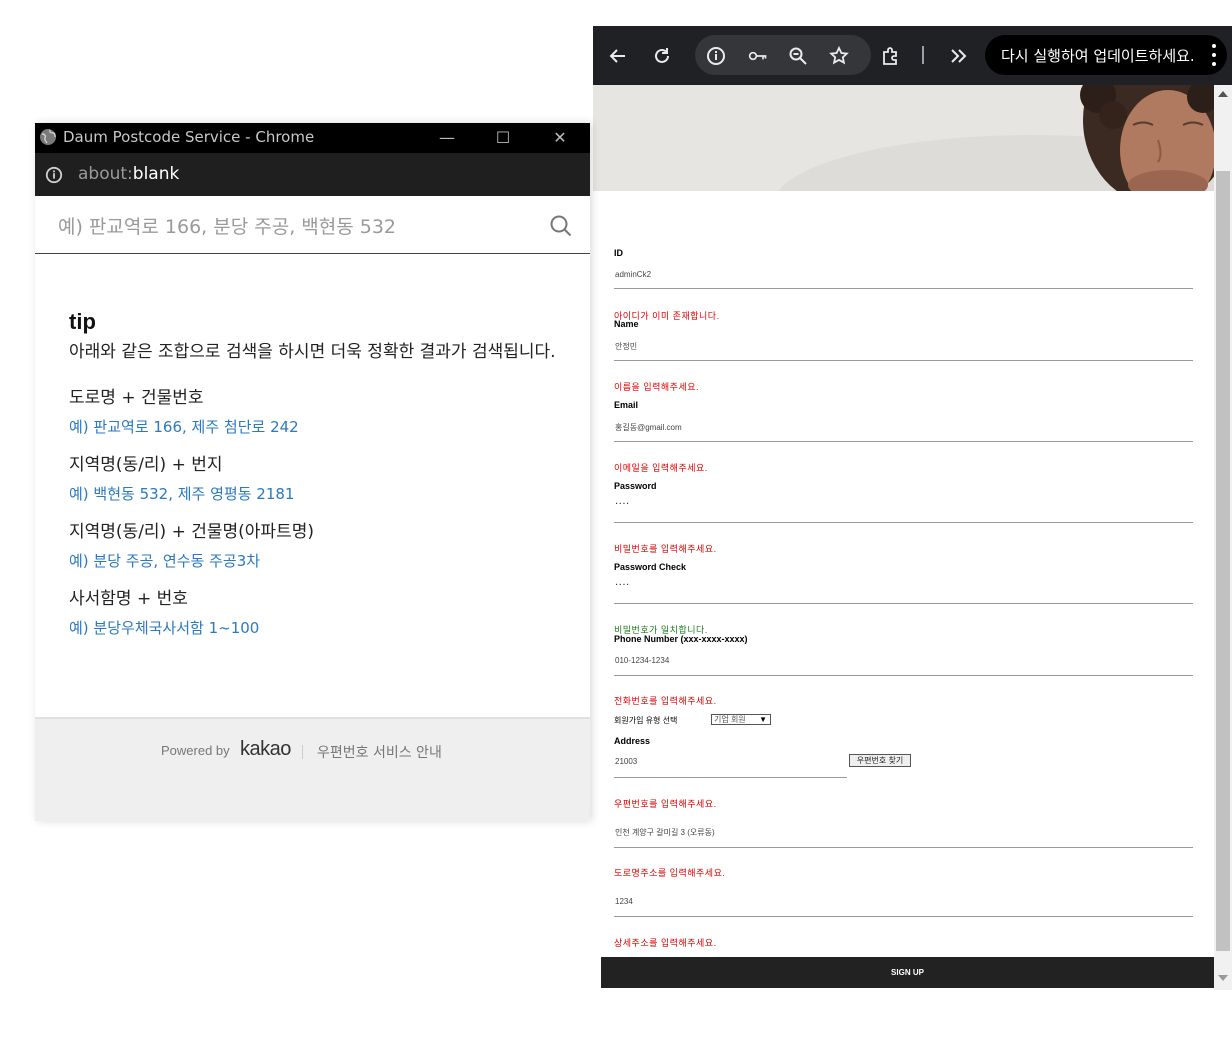 This screenshot has height=1063, width=1232. What do you see at coordinates (164, 628) in the screenshot?
I see `tip-example: 예) 분당우체국사서함 1~100` at bounding box center [164, 628].